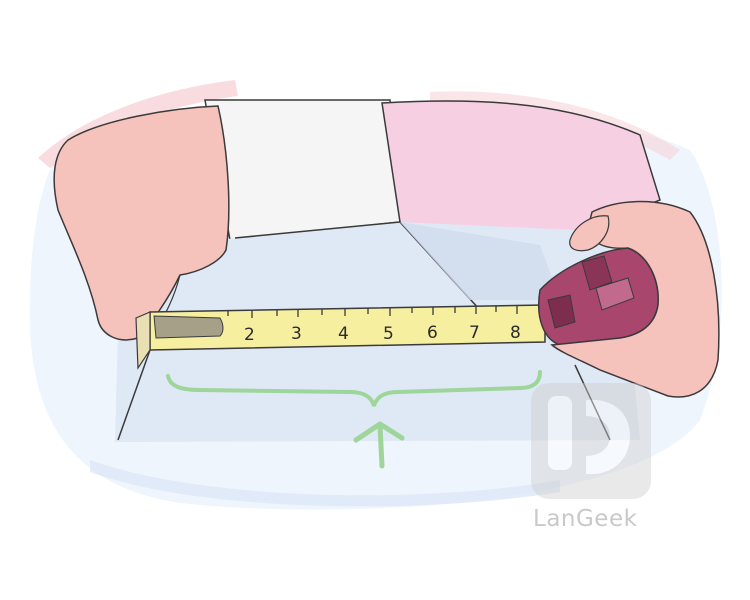 The height and width of the screenshot is (600, 750). I want to click on watermark-text: LanGeek, so click(585, 519).